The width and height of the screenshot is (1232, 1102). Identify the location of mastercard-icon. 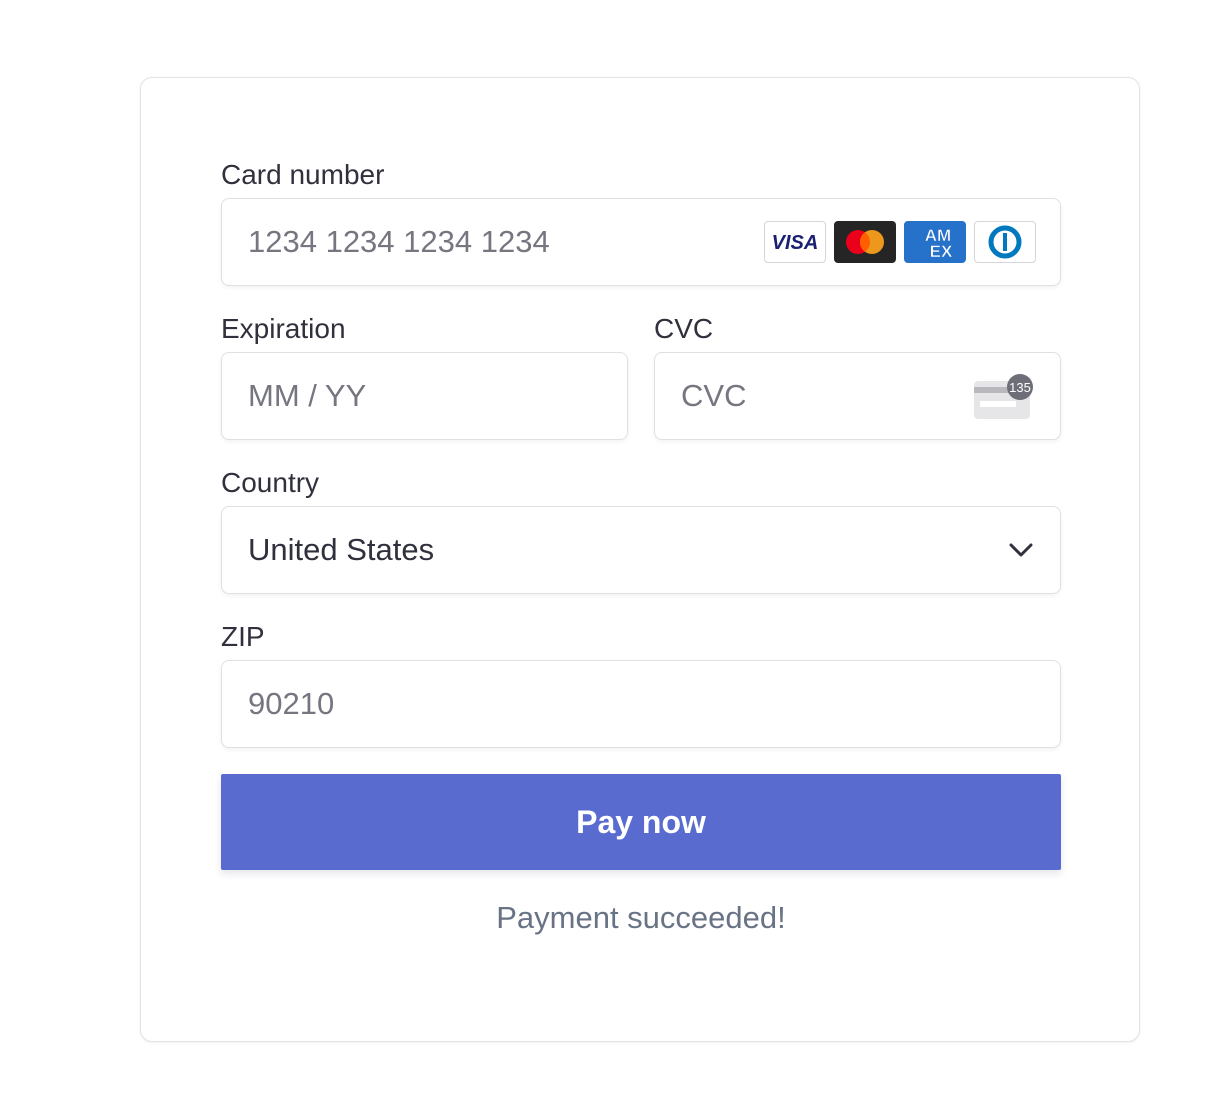
(865, 242).